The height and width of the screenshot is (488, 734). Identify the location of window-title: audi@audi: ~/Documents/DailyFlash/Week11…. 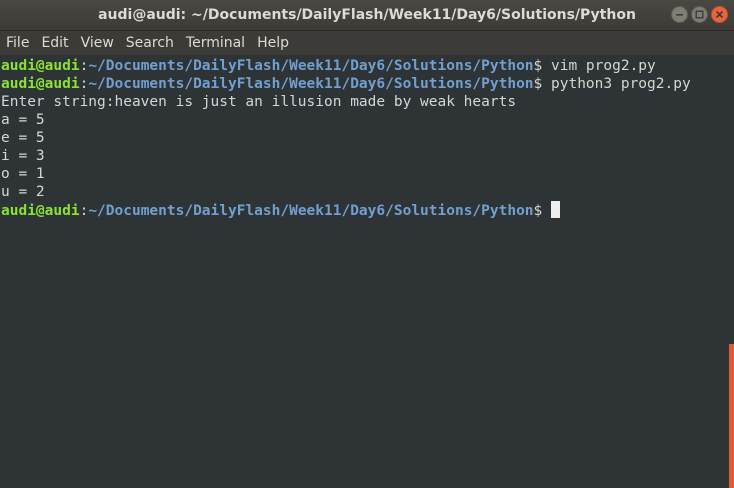
(367, 15).